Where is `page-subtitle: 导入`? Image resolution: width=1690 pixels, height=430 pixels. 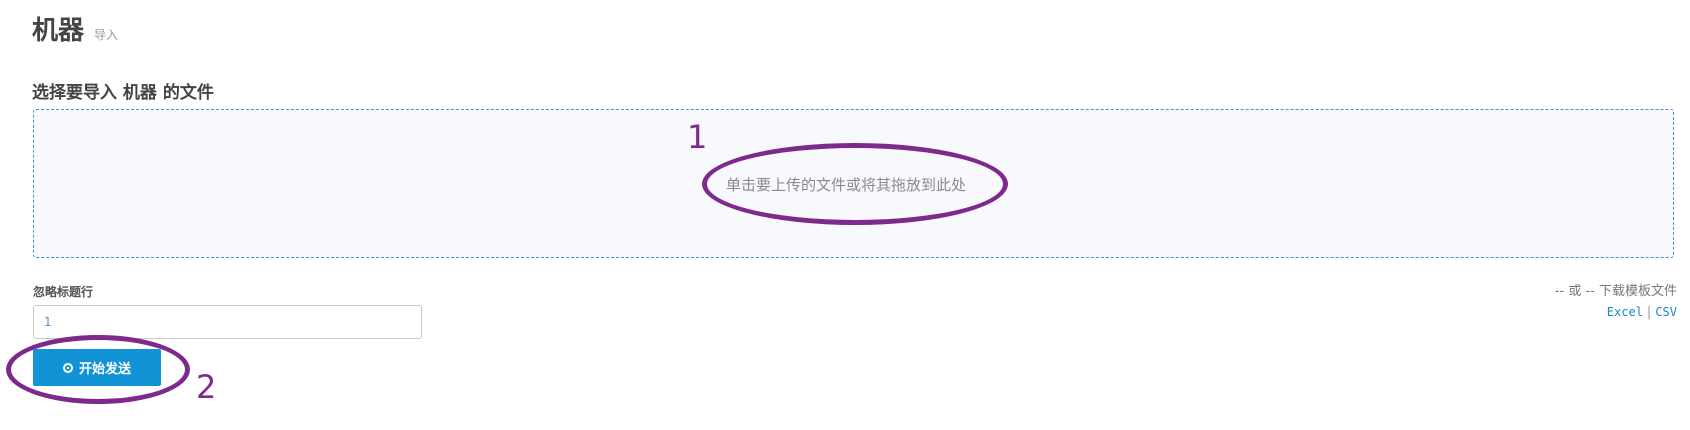
page-subtitle: 导入 is located at coordinates (106, 35).